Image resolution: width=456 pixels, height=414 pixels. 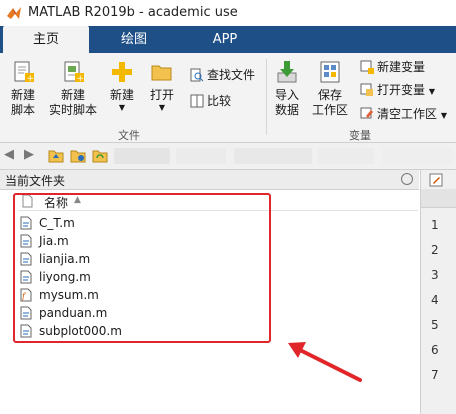 What do you see at coordinates (367, 67) in the screenshot?
I see `new-variable-icon` at bounding box center [367, 67].